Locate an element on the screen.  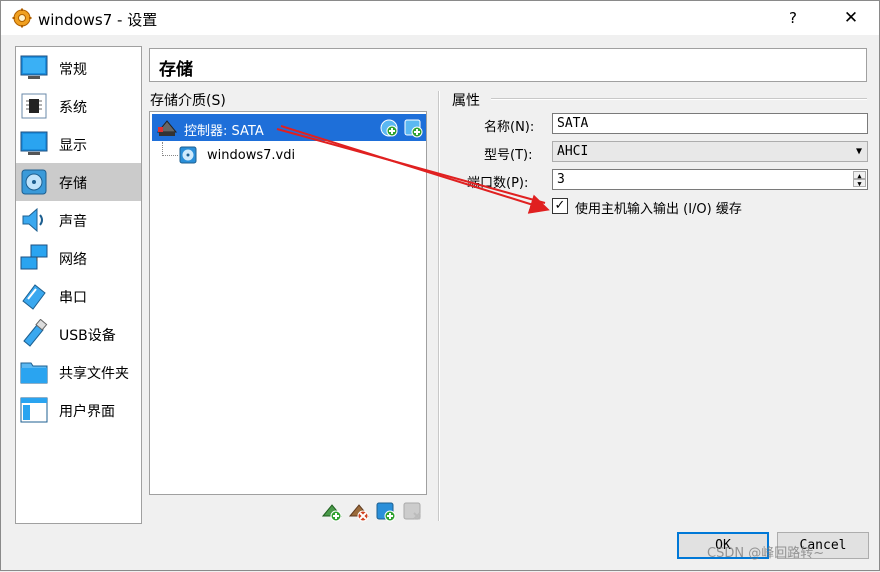
display-icon is located at coordinates (34, 143).